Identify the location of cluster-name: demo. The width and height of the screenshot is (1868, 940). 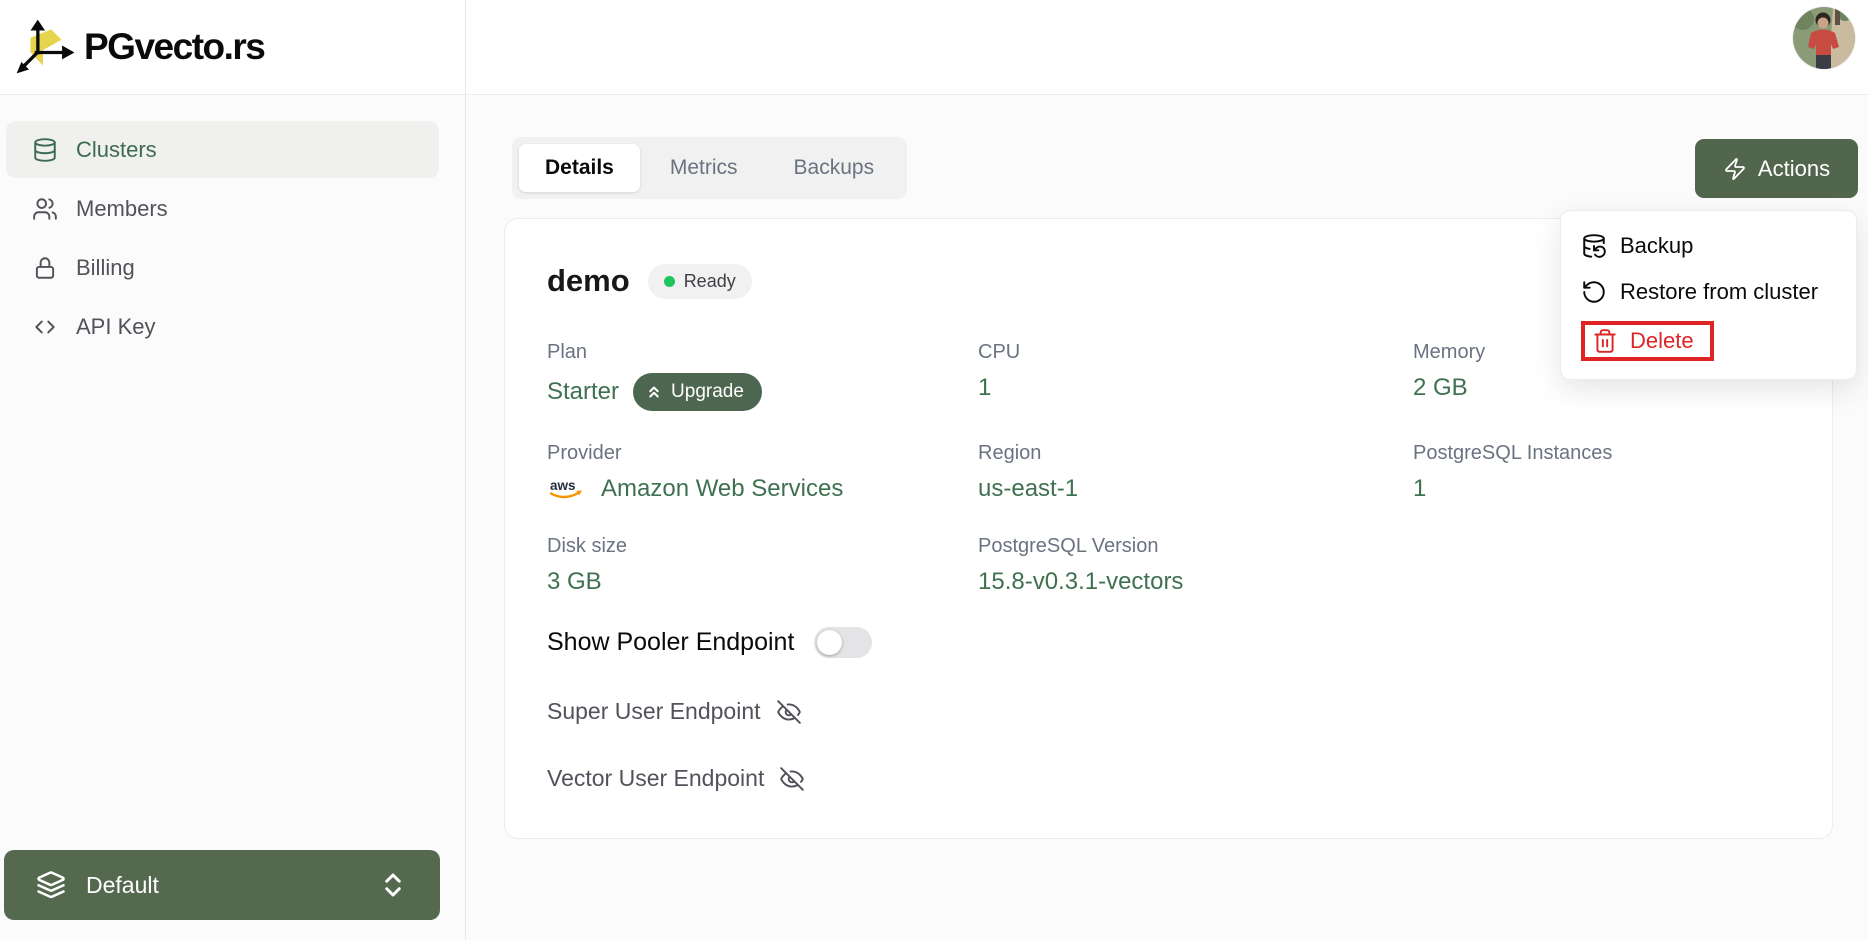
(588, 280).